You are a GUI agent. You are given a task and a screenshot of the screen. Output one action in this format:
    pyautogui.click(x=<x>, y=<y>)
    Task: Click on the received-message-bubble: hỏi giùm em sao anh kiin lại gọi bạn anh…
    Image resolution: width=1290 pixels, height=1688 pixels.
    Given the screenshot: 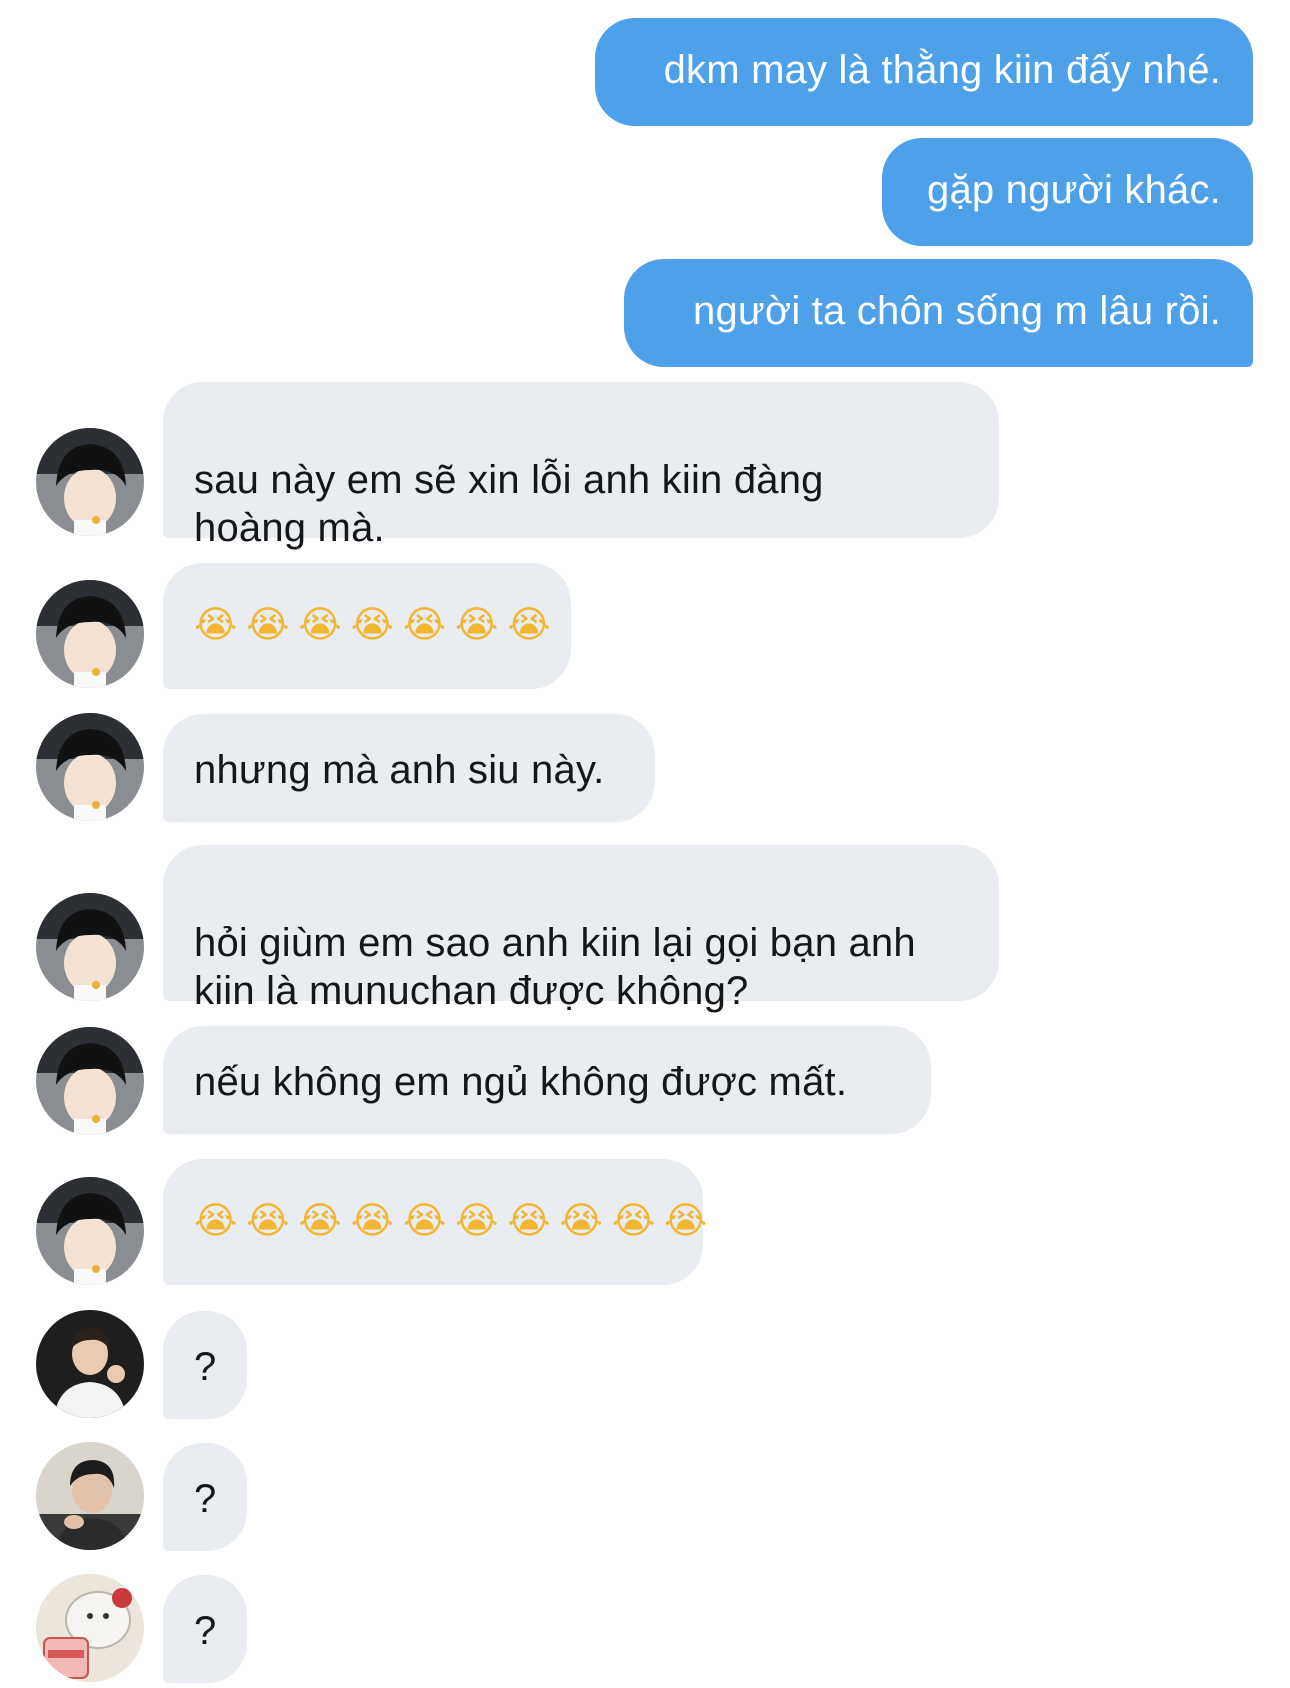 What is the action you would take?
    pyautogui.click(x=581, y=929)
    